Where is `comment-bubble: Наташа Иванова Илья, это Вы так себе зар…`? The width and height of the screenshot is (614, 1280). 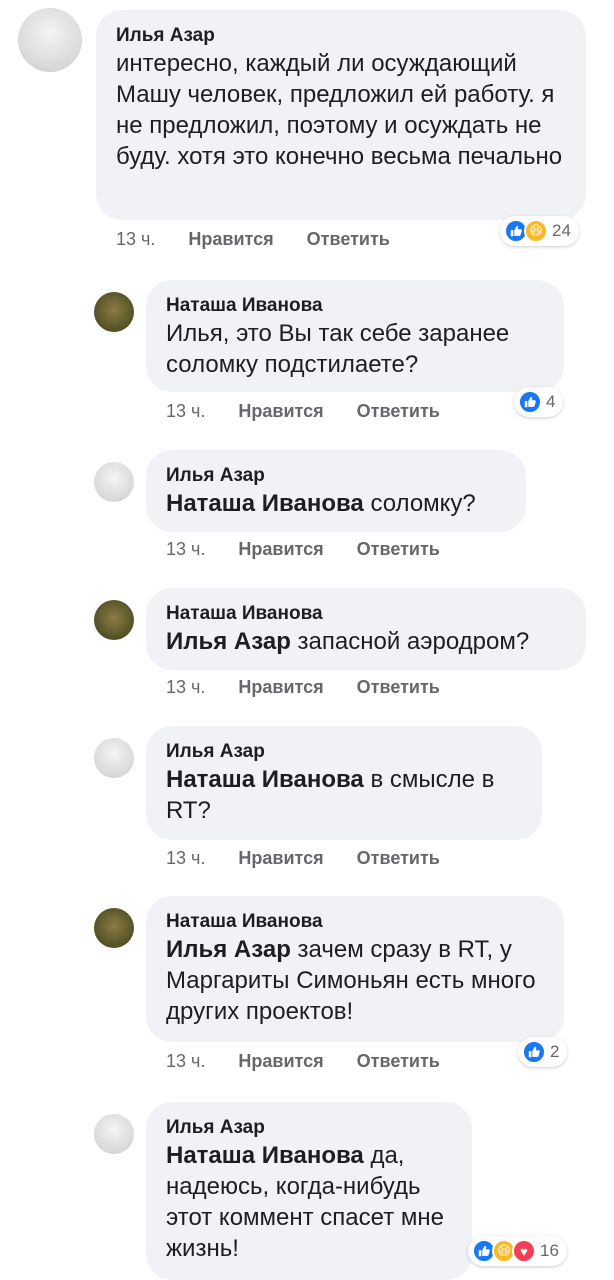
comment-bubble: Наташа Иванова Илья, это Вы так себе зар… is located at coordinates (355, 336).